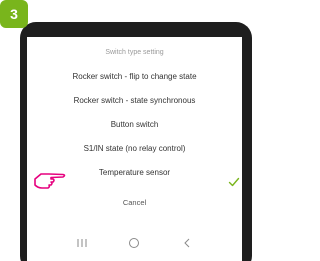  What do you see at coordinates (234, 182) in the screenshot?
I see `check-icon` at bounding box center [234, 182].